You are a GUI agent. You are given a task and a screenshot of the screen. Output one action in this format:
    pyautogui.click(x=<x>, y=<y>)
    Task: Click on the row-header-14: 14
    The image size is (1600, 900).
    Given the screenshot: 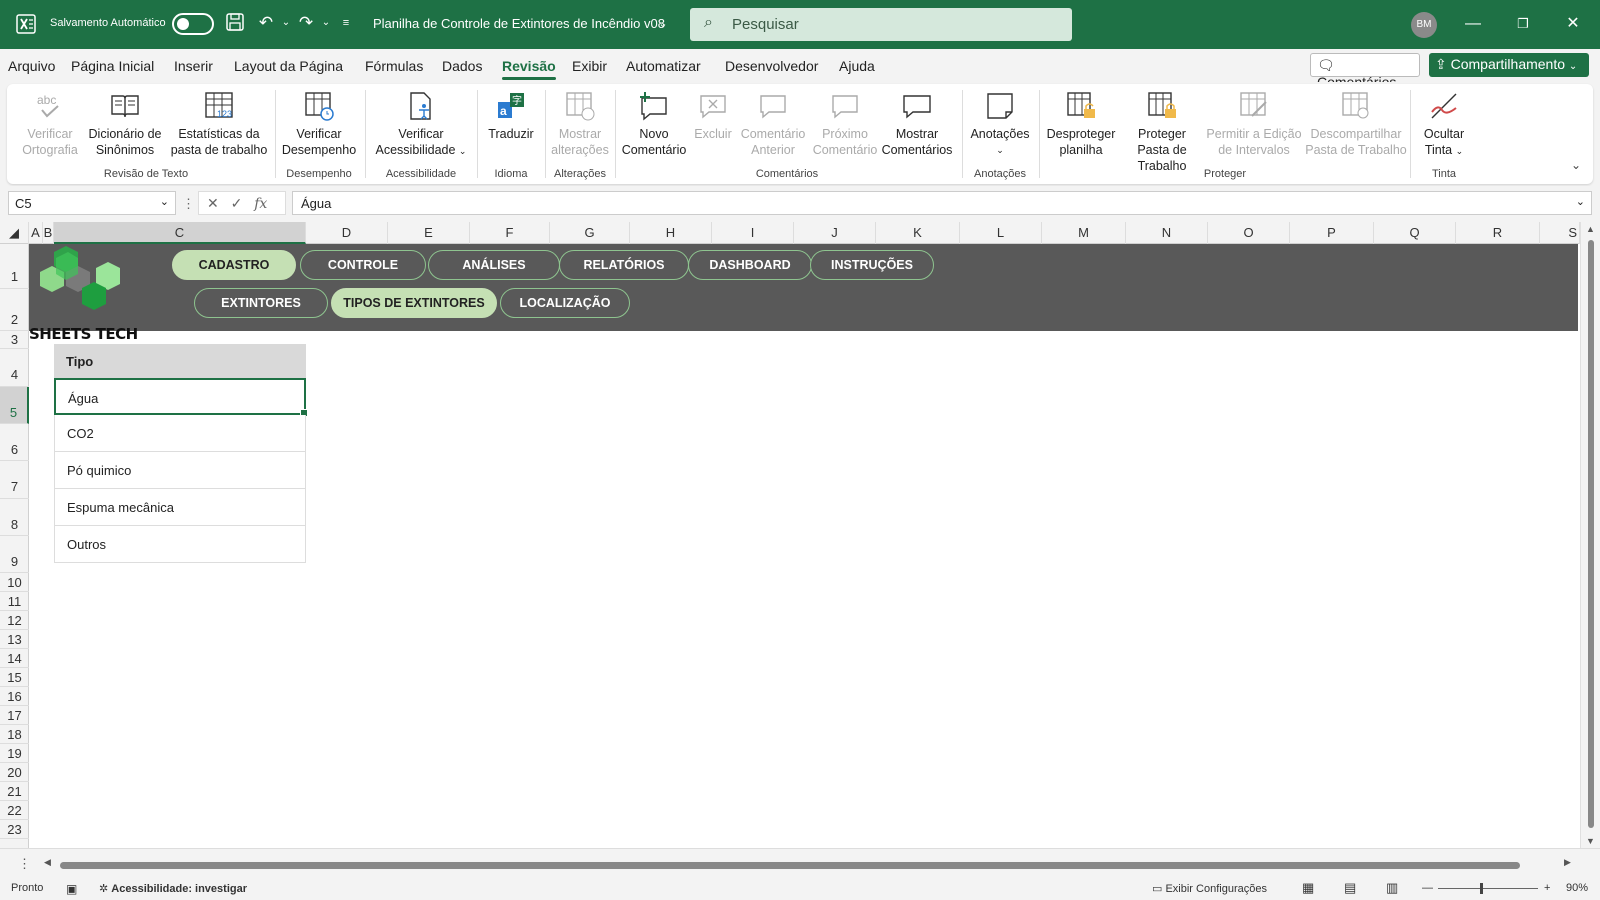 What is the action you would take?
    pyautogui.click(x=14, y=658)
    